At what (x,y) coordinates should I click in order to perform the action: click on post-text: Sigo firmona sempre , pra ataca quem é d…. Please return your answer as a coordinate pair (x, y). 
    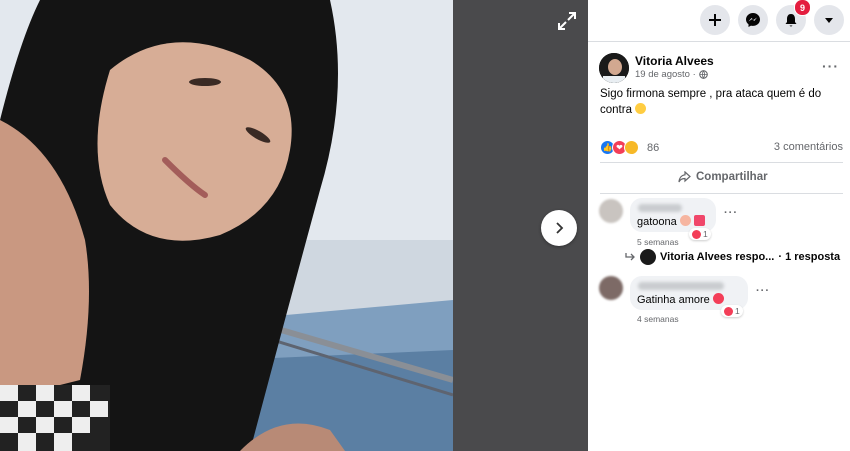
    Looking at the image, I should click on (711, 102).